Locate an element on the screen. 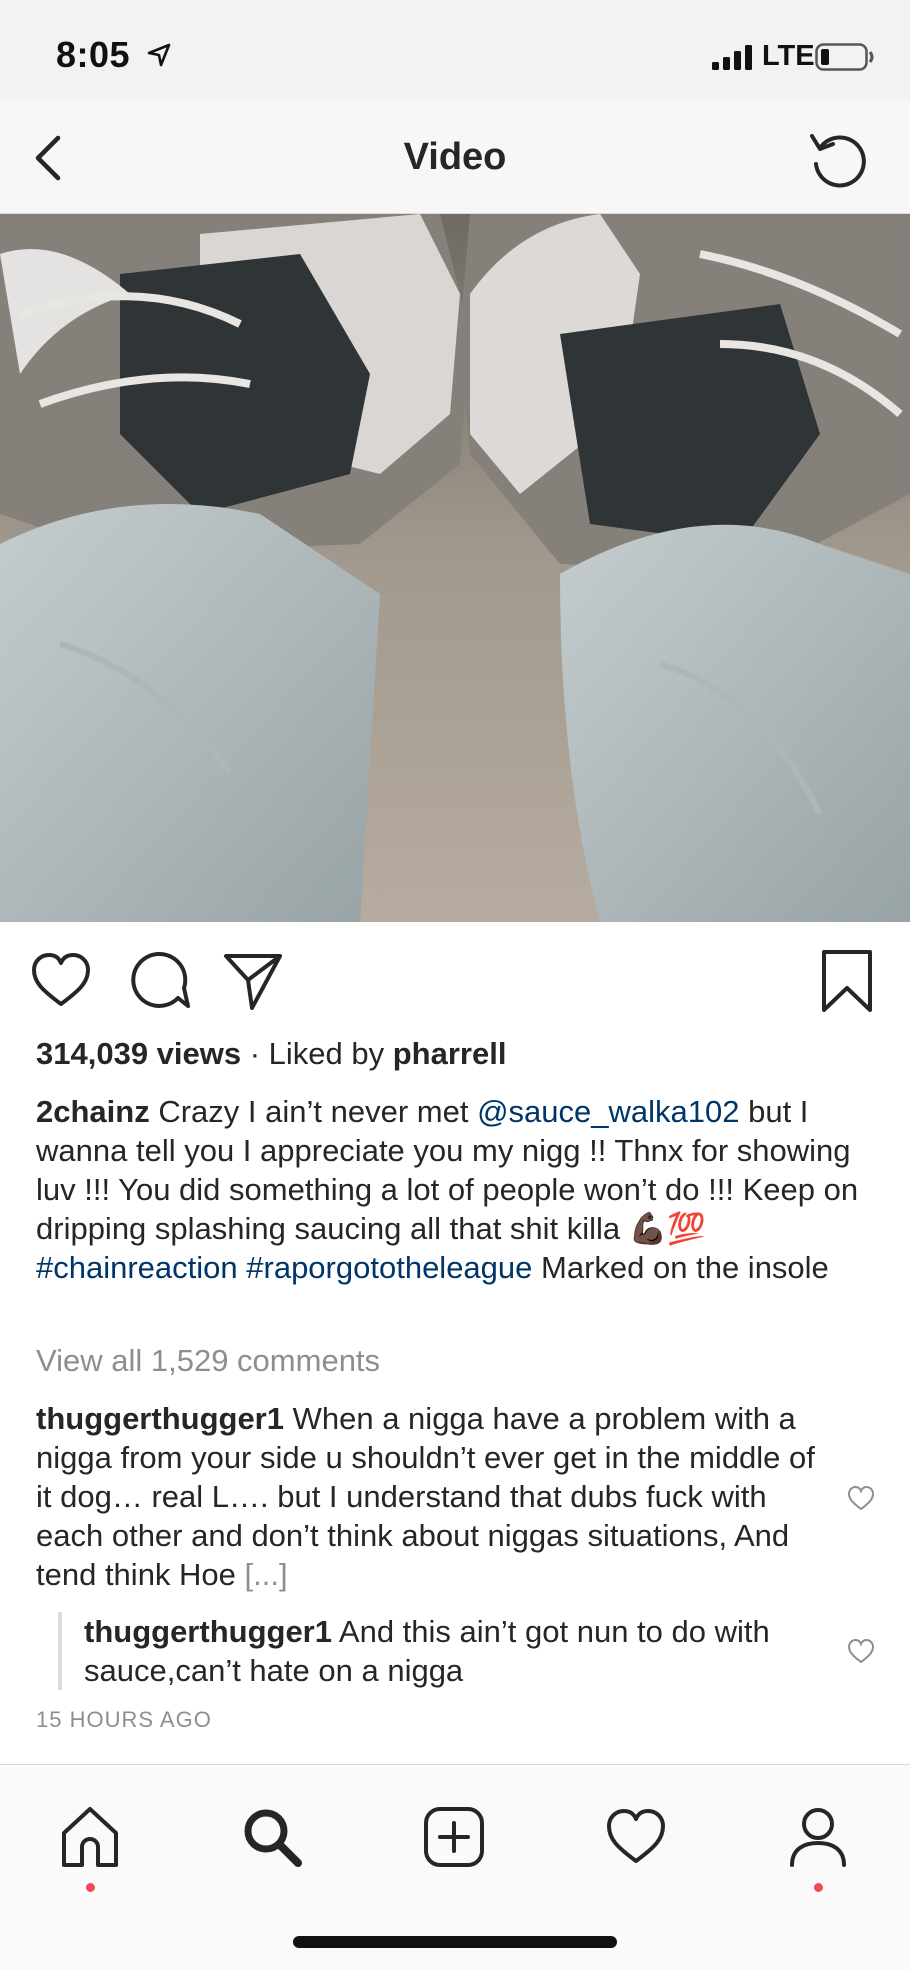 This screenshot has height=1970, width=910. nav-header: Video is located at coordinates (455, 157).